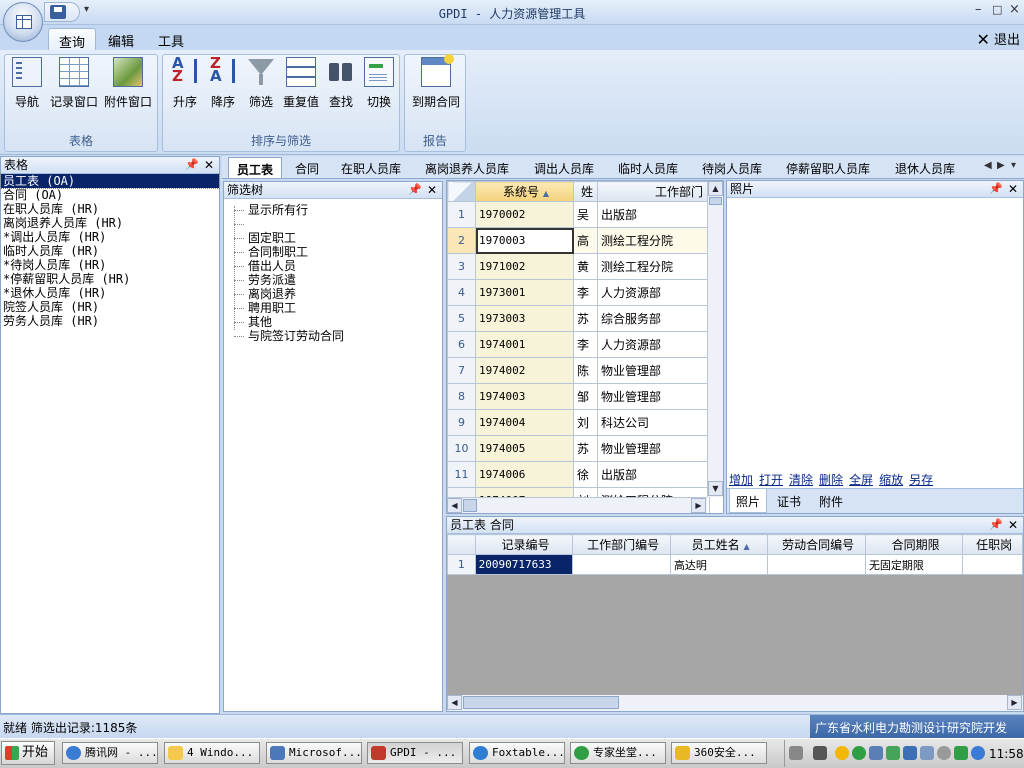  What do you see at coordinates (585, 344) in the screenshot?
I see `surname-cell: 李` at bounding box center [585, 344].